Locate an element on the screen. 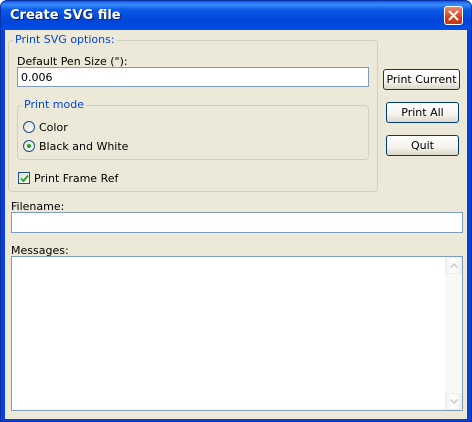 Image resolution: width=472 pixels, height=422 pixels. print-current-button: Print Current is located at coordinates (421, 79).